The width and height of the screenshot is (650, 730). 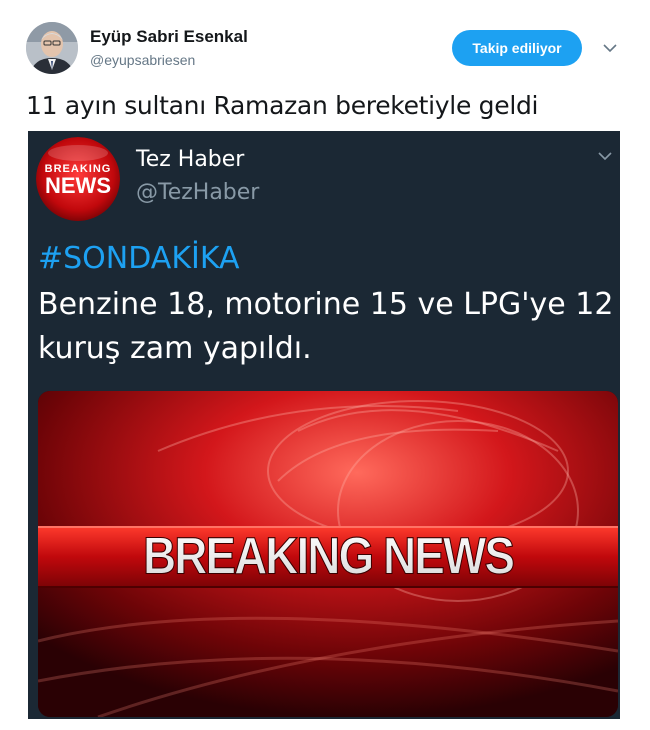 I want to click on author-name: Eyüp Sabri Esenkal, so click(x=169, y=37).